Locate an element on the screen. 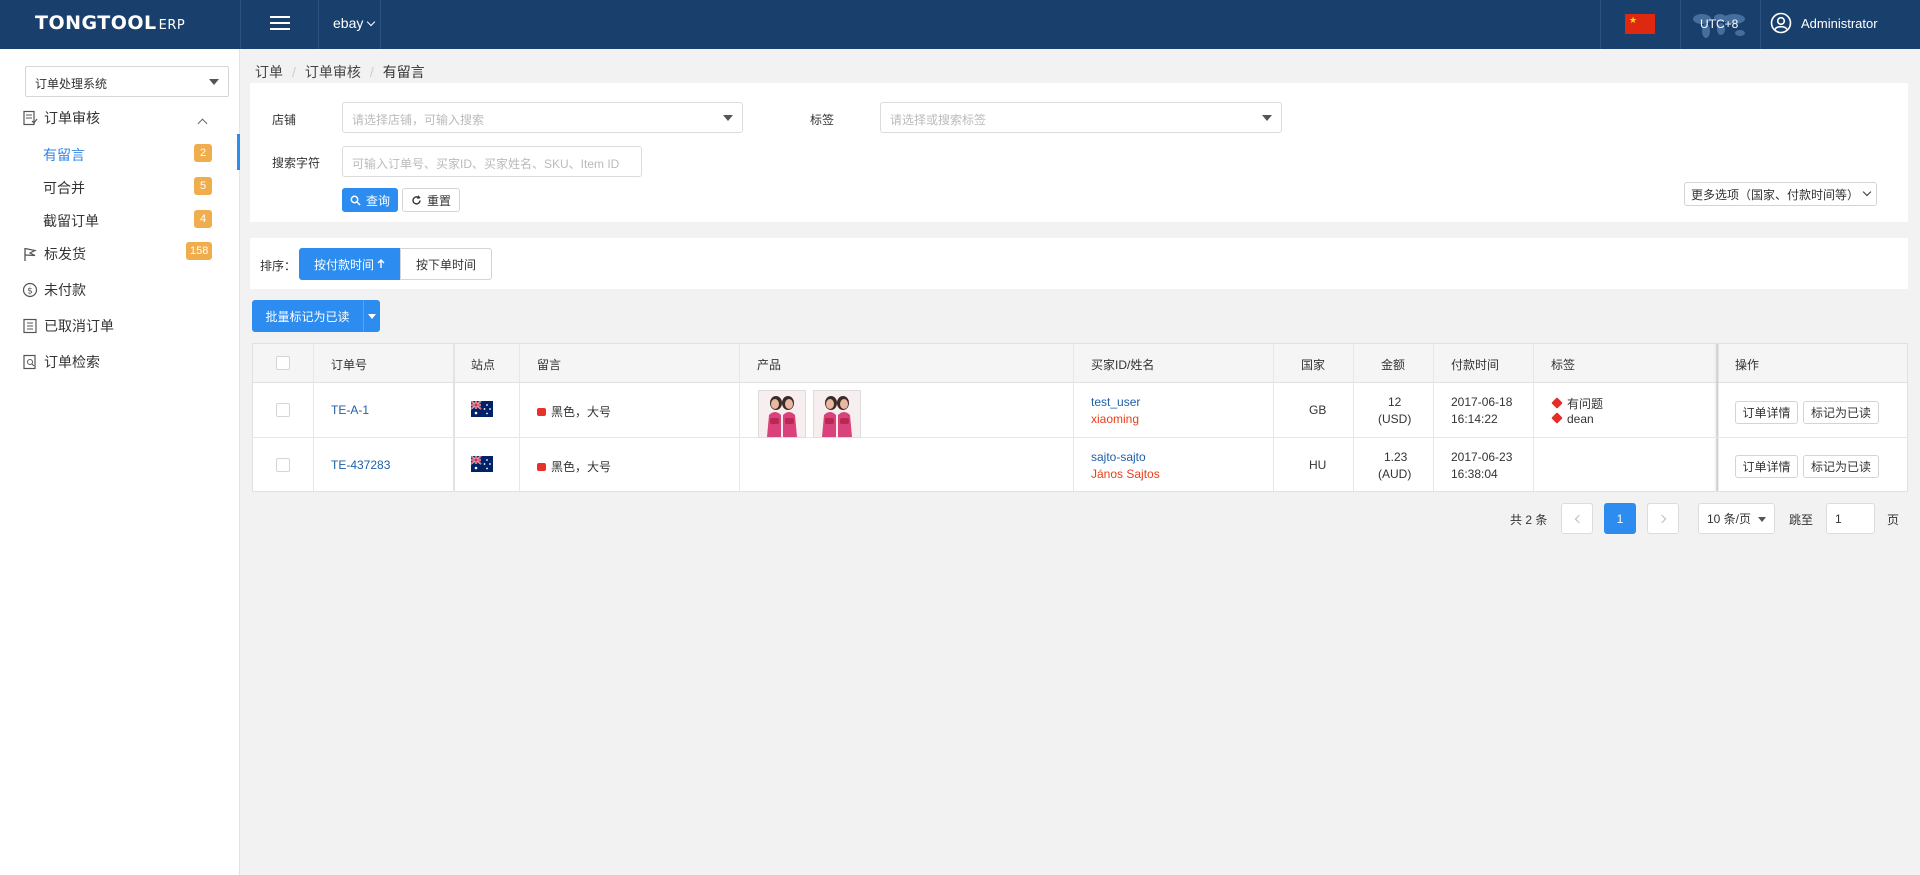 The width and height of the screenshot is (1920, 875). system-select: 订单处理系统 is located at coordinates (127, 81).